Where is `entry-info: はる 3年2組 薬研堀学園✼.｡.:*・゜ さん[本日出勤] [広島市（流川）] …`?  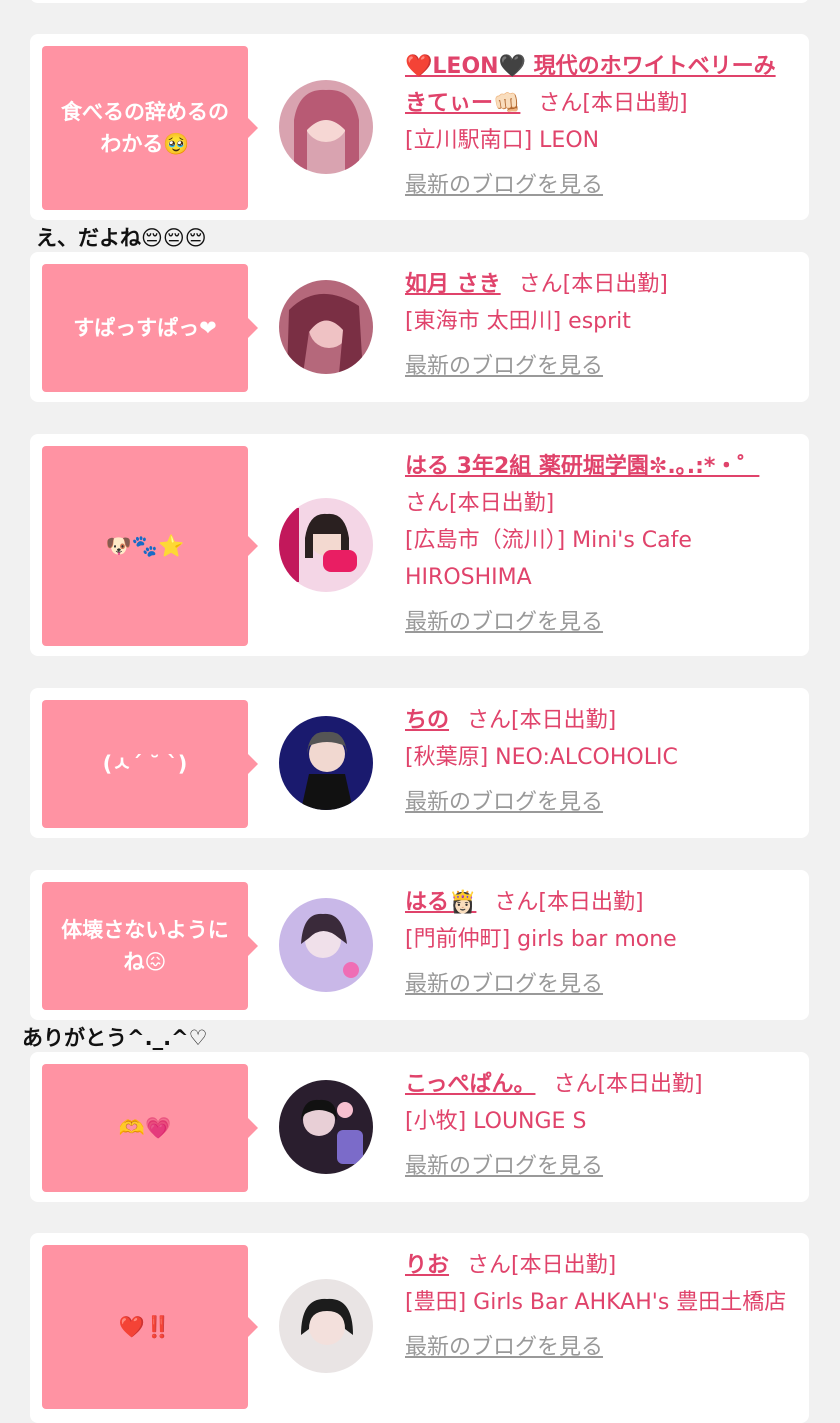
entry-info: はる 3年2組 薬研堀学園✼.｡.:*・゜ さん[本日出勤] [広島市（流川）] … is located at coordinates (600, 544).